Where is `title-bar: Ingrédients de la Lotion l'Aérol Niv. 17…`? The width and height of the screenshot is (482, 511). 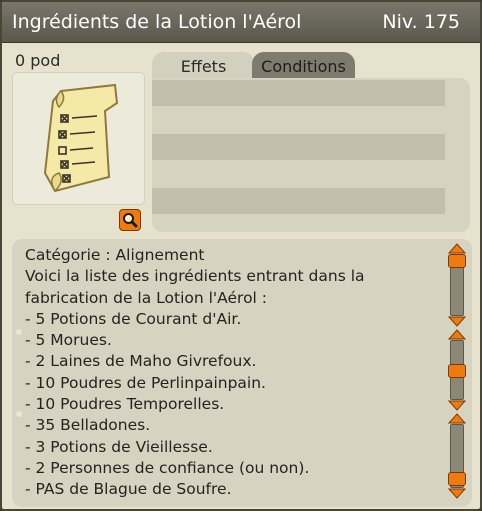
title-bar: Ingrédients de la Lotion l'Aérol Niv. 17… is located at coordinates (241, 22).